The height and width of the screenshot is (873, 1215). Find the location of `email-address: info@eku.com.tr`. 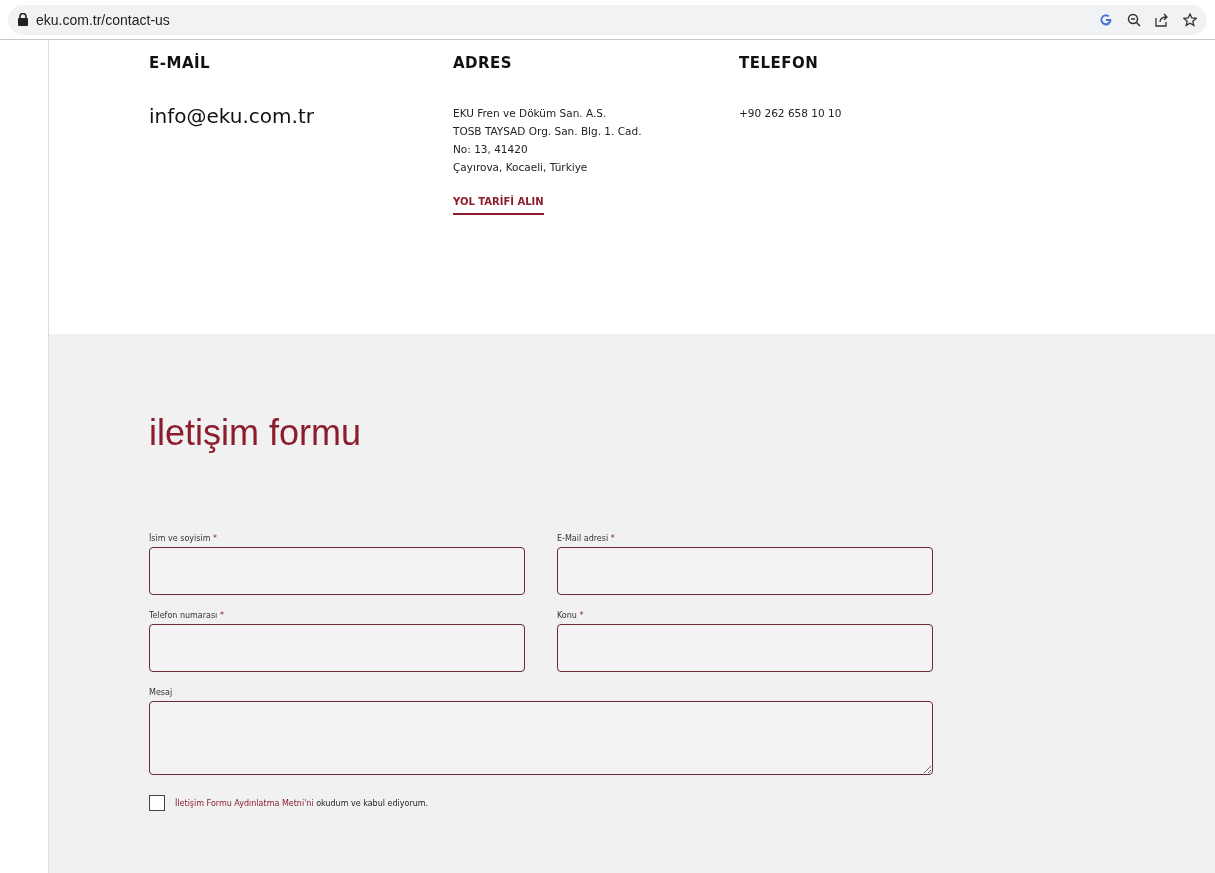

email-address: info@eku.com.tr is located at coordinates (231, 116).